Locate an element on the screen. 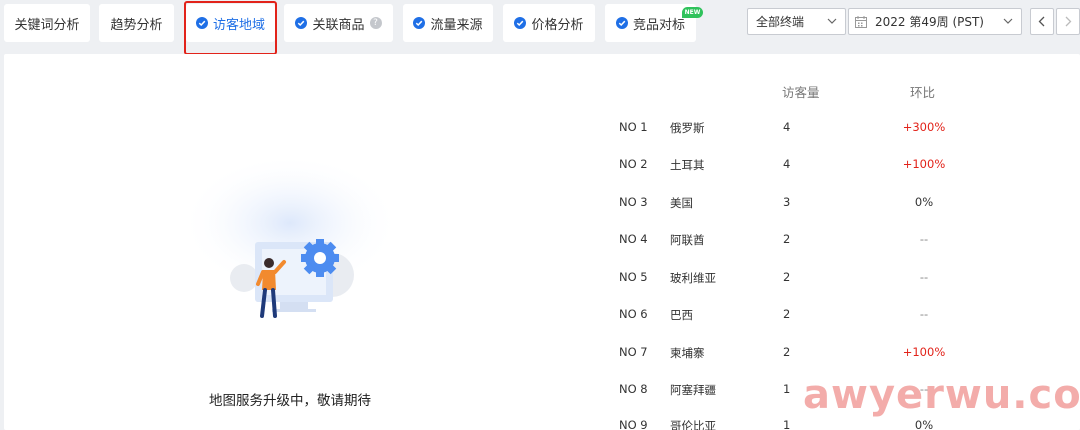 The image size is (1080, 430). rank-cell: NO 7 is located at coordinates (633, 352).